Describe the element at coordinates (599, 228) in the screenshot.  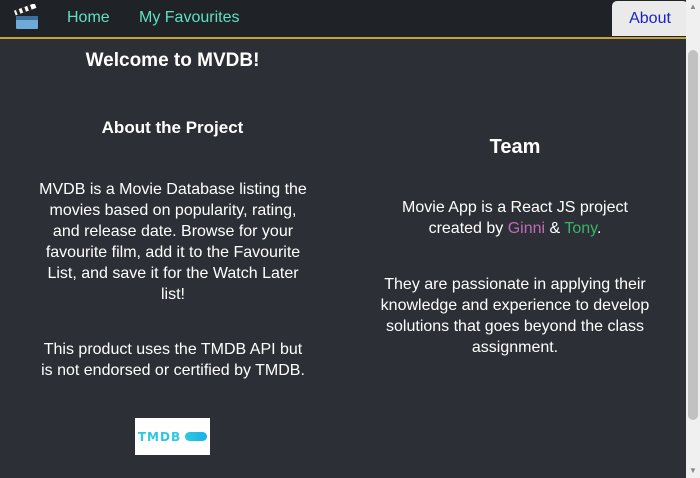
I see `team-intro-after: .` at that location.